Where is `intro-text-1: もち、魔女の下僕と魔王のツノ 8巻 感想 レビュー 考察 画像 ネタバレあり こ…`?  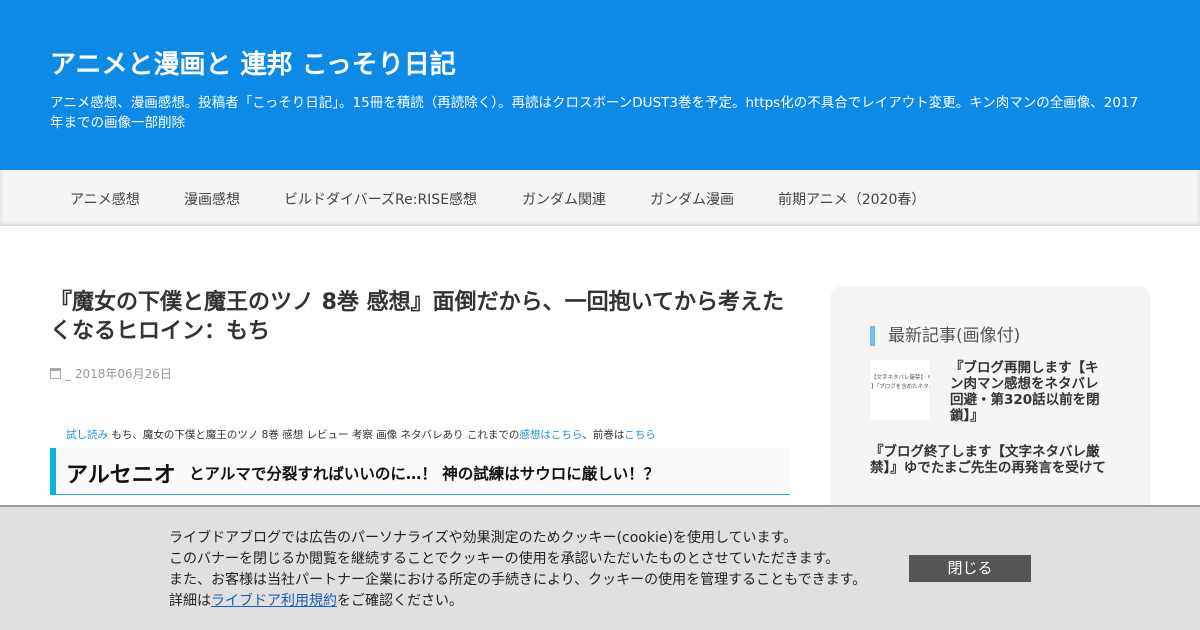 intro-text-1: もち、魔女の下僕と魔王のツノ 8巻 感想 レビュー 考察 画像 ネタバレあり こ… is located at coordinates (314, 435).